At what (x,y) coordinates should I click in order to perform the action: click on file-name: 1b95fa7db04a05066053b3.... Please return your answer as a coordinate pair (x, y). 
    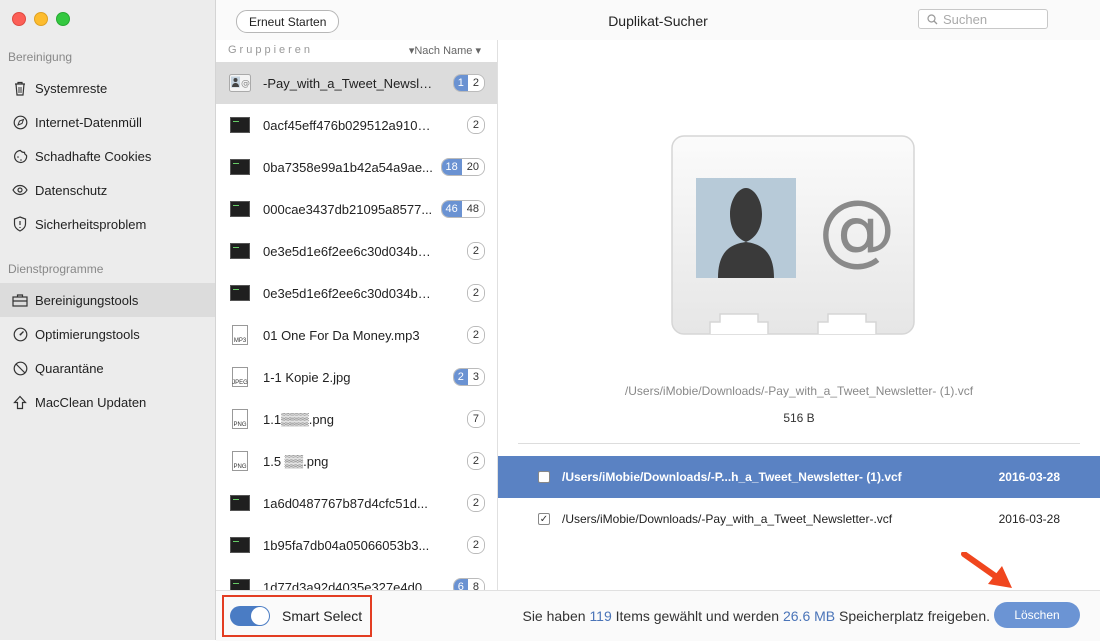
    Looking at the image, I should click on (346, 545).